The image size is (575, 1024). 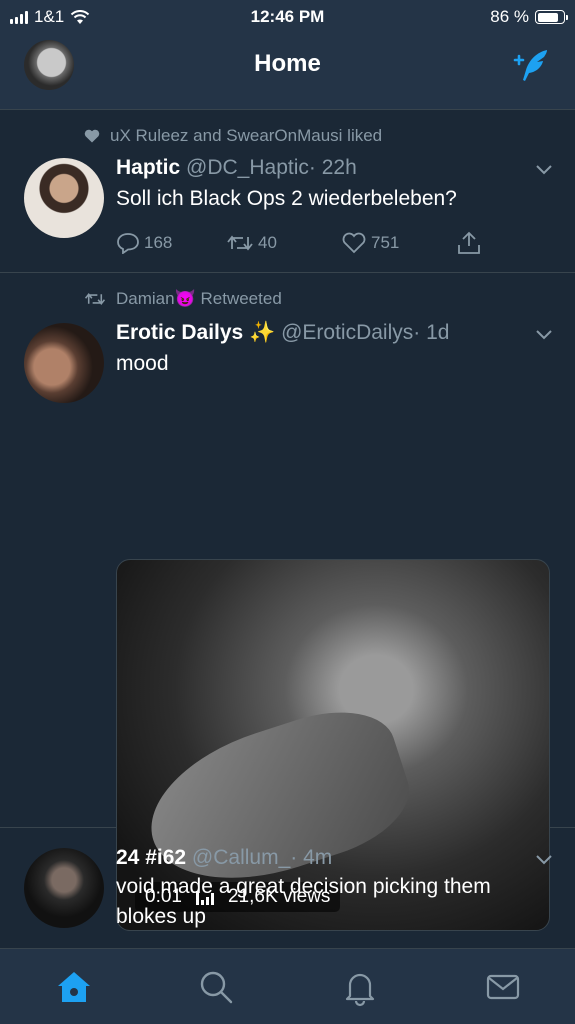 What do you see at coordinates (241, 857) in the screenshot?
I see `author-handle: @Callum_` at bounding box center [241, 857].